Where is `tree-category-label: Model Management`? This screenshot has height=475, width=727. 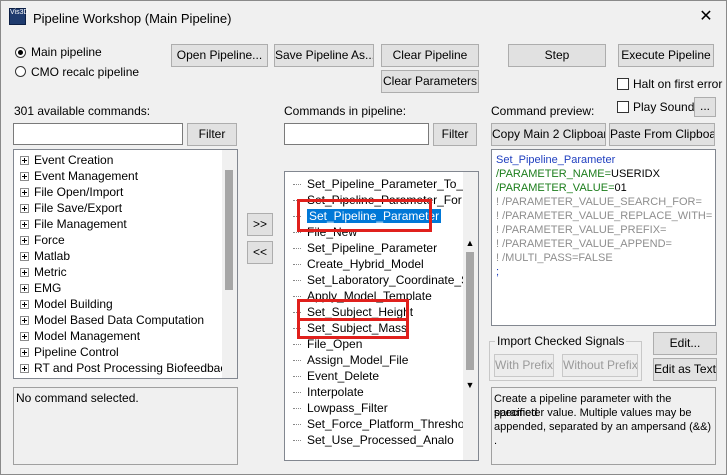 tree-category-label: Model Management is located at coordinates (87, 336).